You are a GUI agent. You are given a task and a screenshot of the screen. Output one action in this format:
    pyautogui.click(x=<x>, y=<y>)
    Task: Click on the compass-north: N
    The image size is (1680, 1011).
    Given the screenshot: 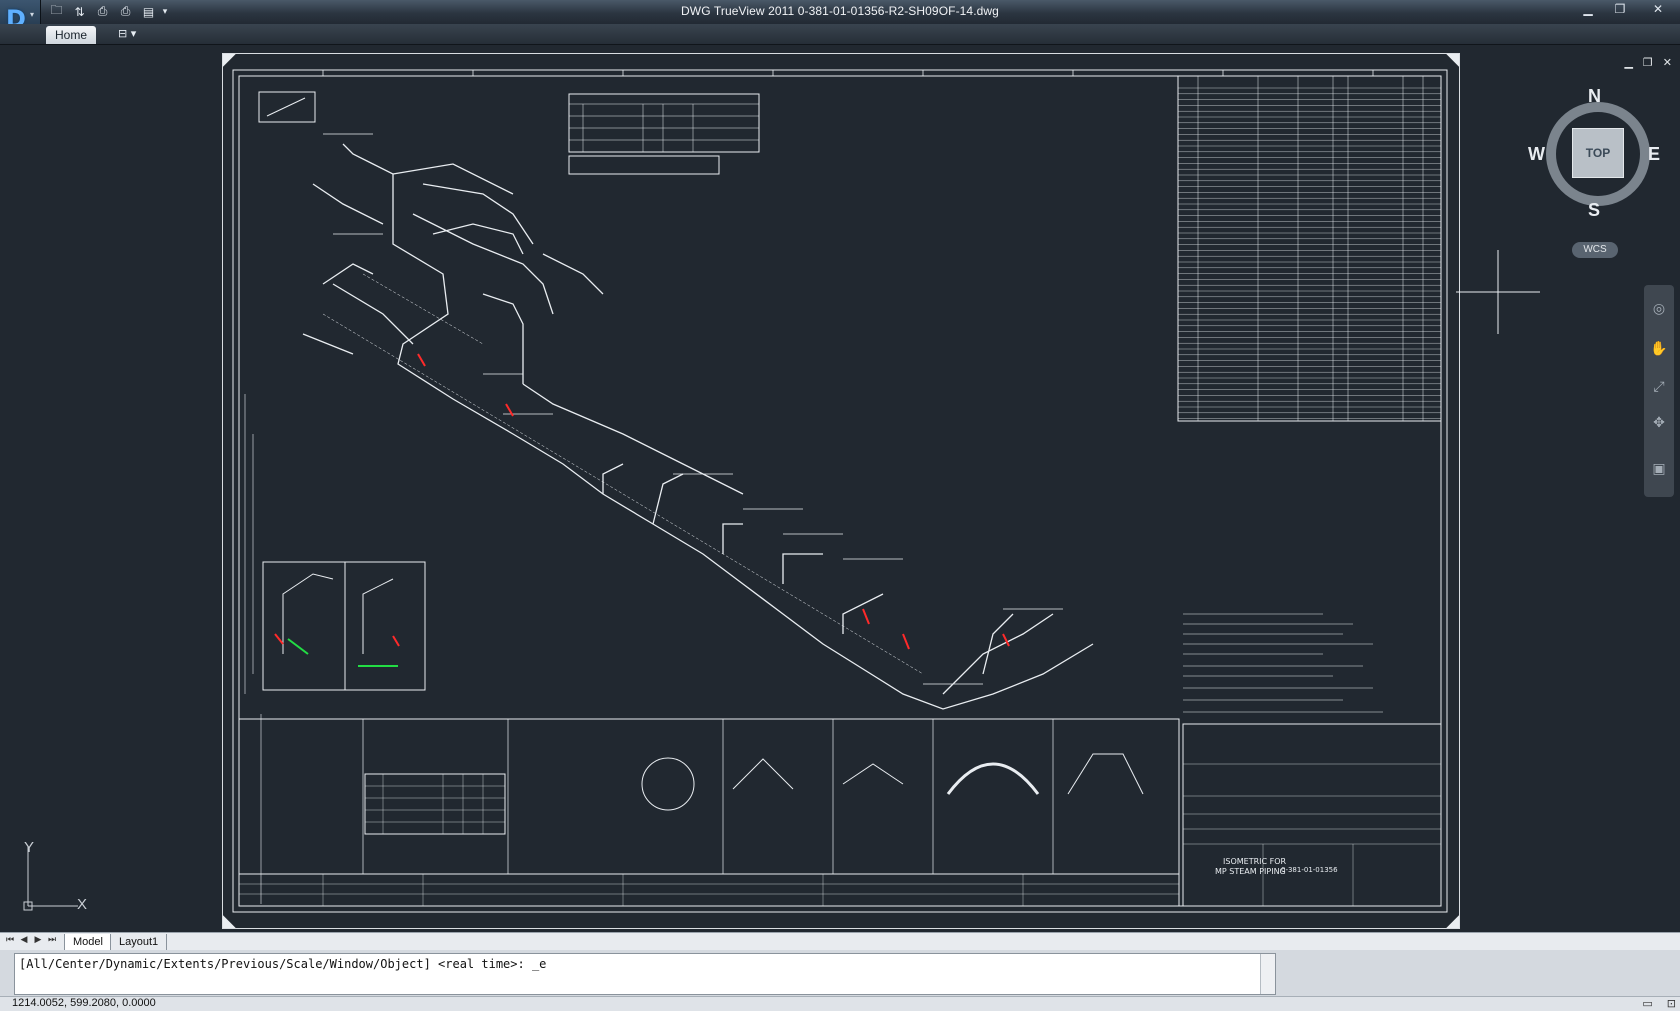 What is the action you would take?
    pyautogui.click(x=1594, y=96)
    